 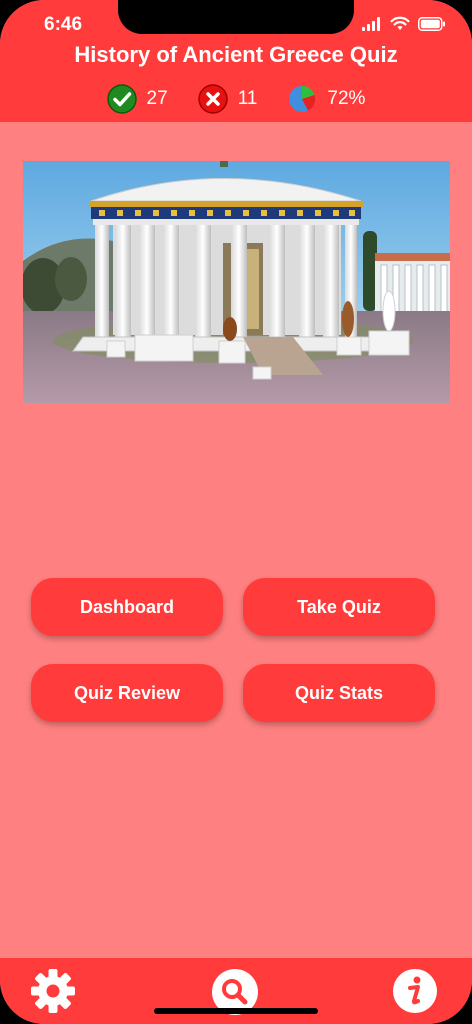 What do you see at coordinates (431, 23) in the screenshot?
I see `battery-icon` at bounding box center [431, 23].